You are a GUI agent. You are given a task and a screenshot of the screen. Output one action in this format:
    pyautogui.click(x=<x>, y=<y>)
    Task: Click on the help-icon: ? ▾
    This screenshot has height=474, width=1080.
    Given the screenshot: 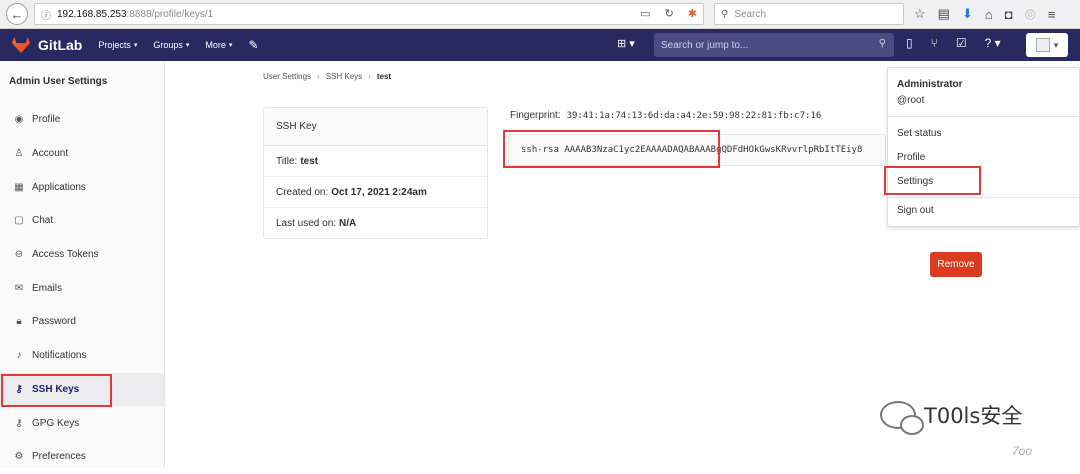 What is the action you would take?
    pyautogui.click(x=993, y=43)
    